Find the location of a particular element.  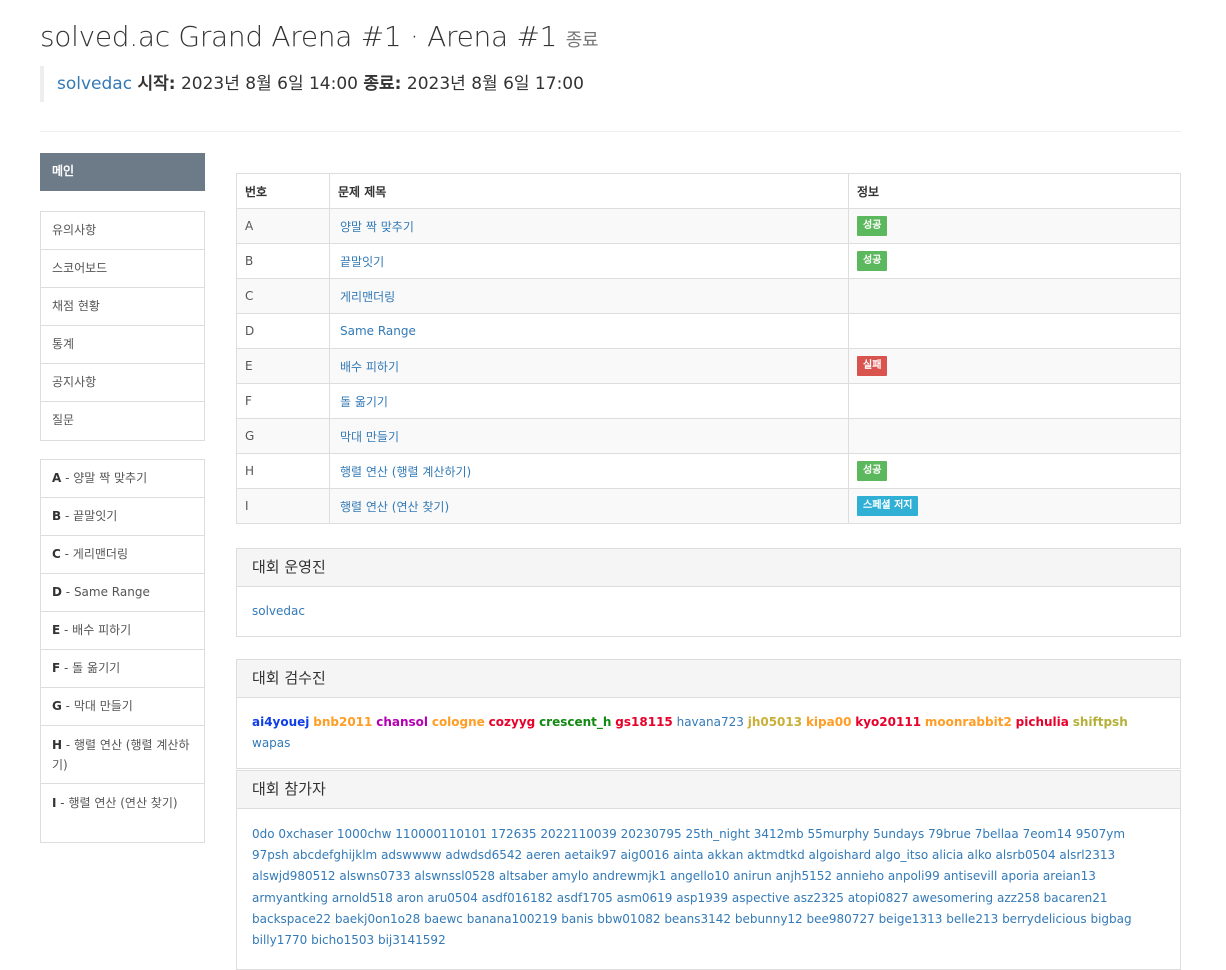

reviewer-link: cozyyg is located at coordinates (512, 722).